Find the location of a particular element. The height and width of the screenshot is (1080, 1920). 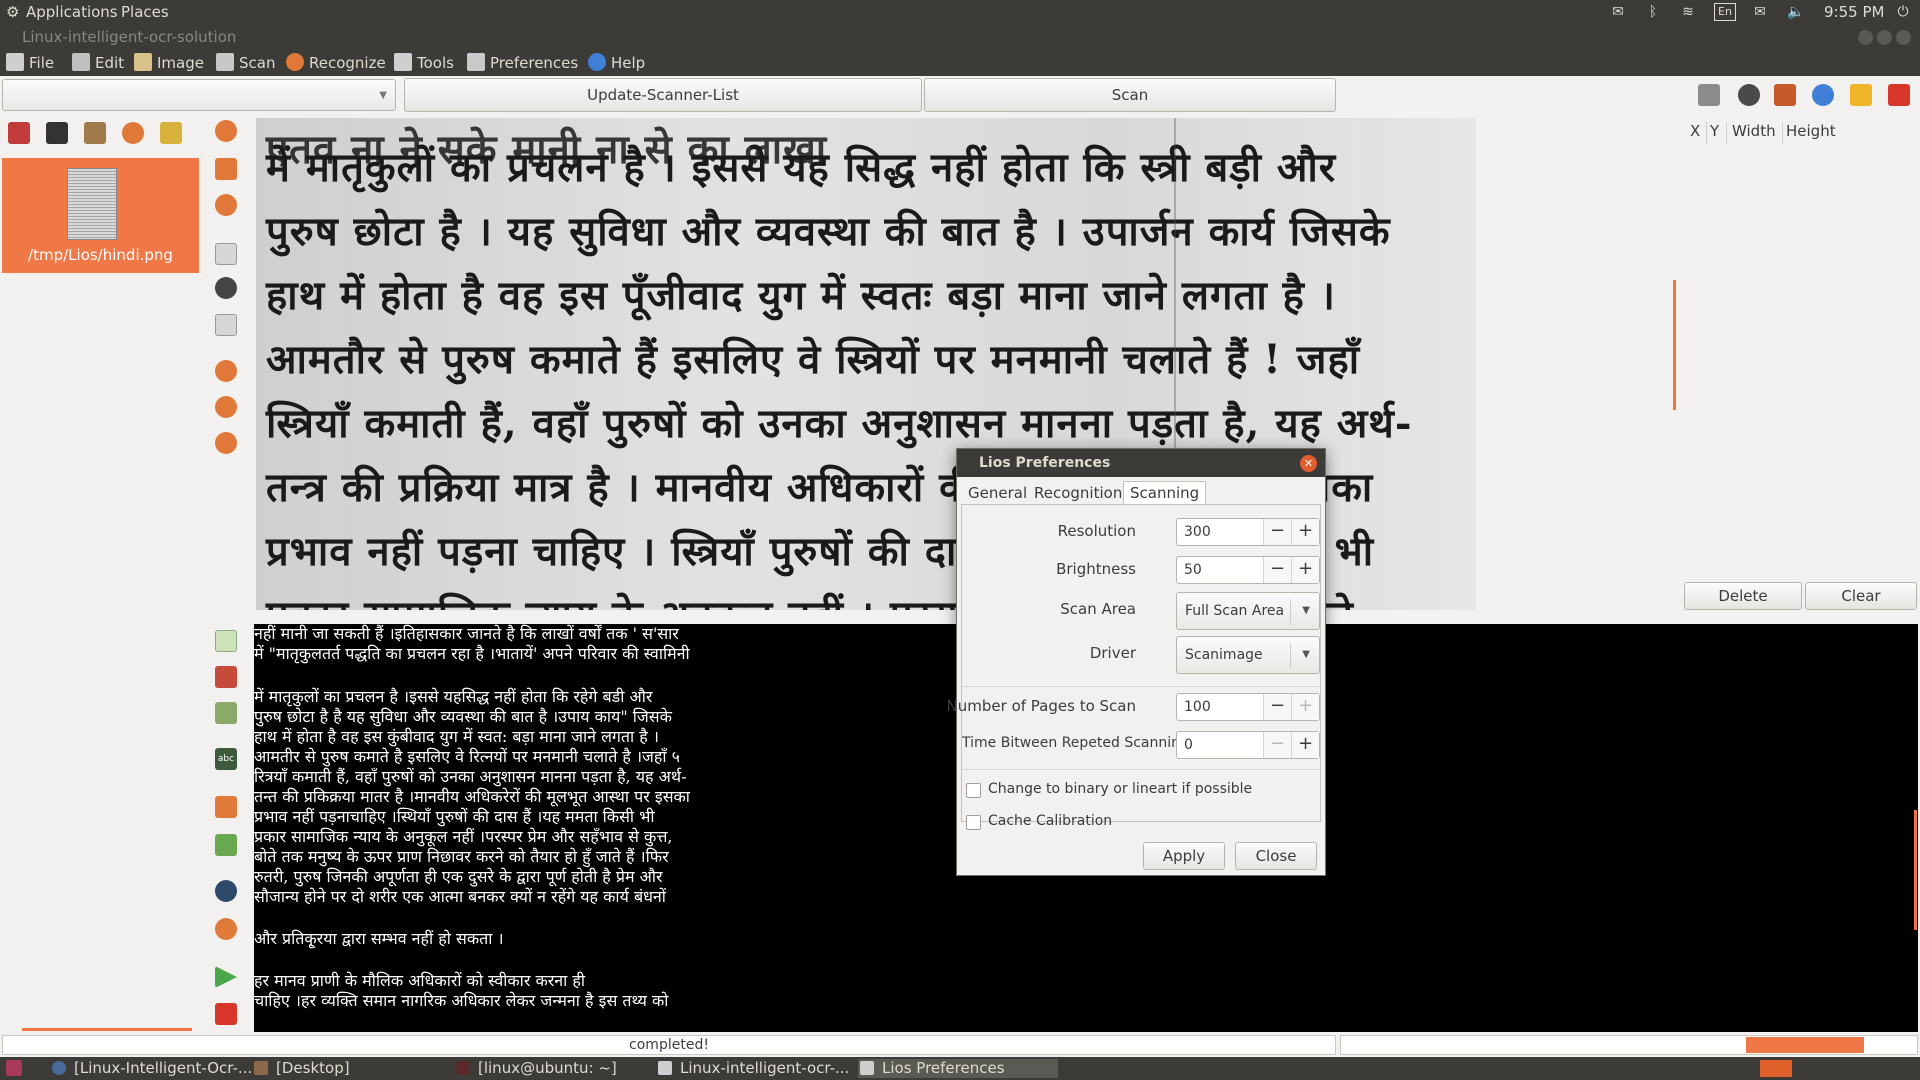

tab-recognition: Recognition is located at coordinates (1078, 493).